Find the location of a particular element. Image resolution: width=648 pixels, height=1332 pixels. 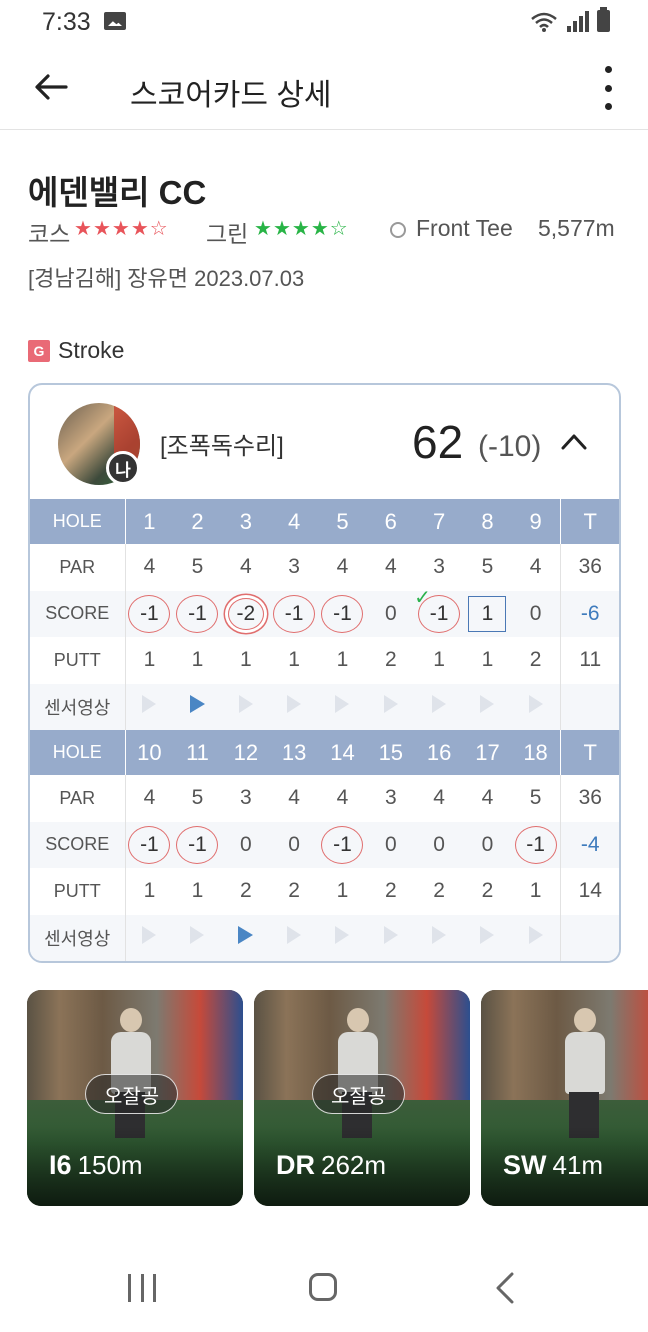

hole-number: 17 is located at coordinates (487, 752).